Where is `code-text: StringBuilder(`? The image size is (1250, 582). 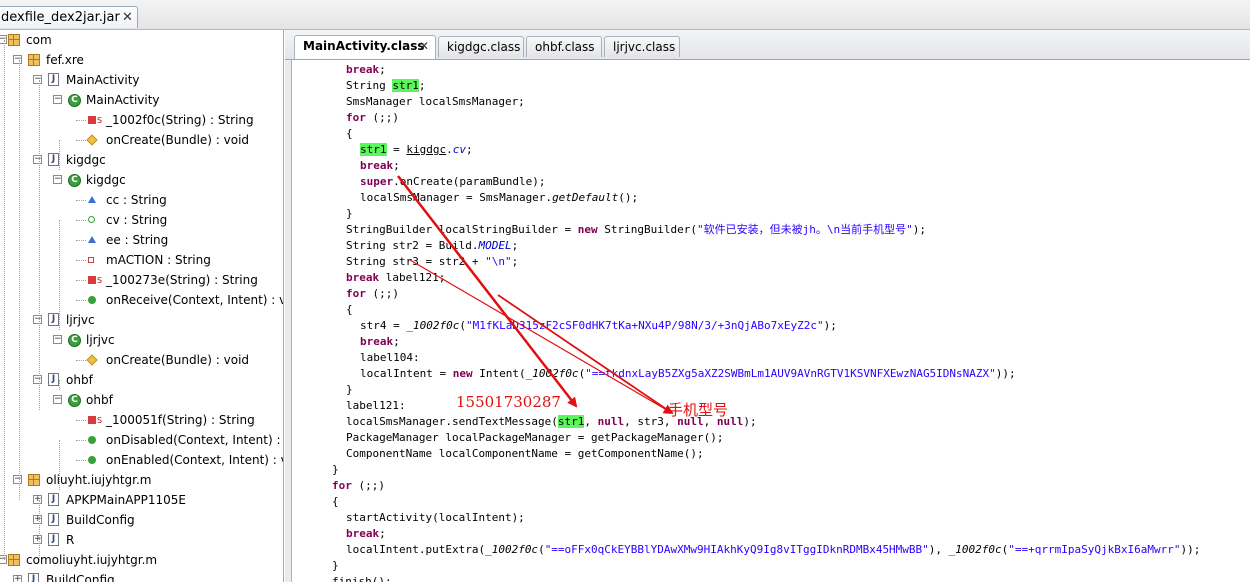 code-text: StringBuilder( is located at coordinates (647, 229).